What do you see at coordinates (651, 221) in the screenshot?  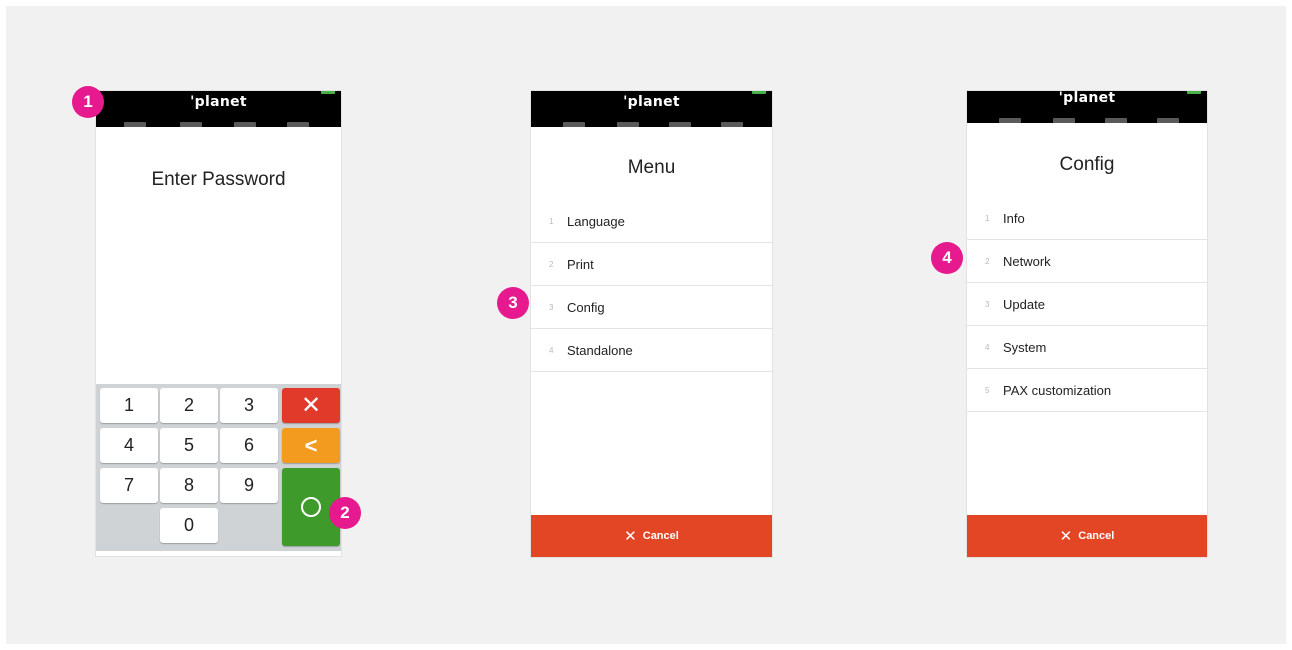 I see `menu-item-language: 1 Language` at bounding box center [651, 221].